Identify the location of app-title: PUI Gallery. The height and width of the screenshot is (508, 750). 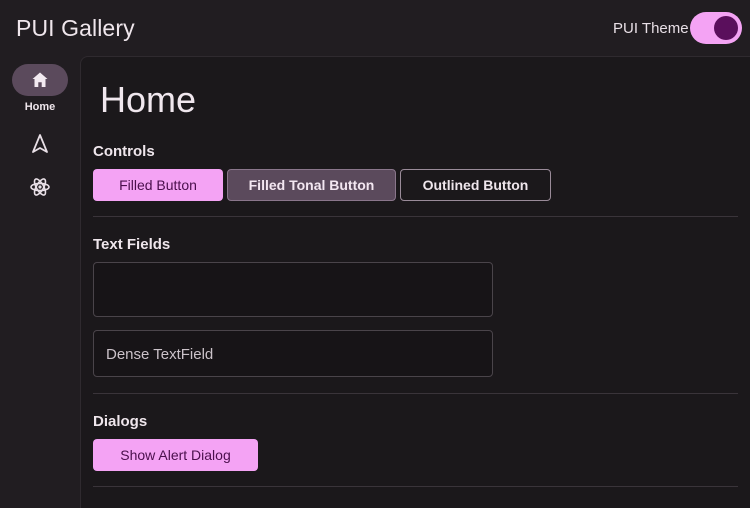
(75, 28).